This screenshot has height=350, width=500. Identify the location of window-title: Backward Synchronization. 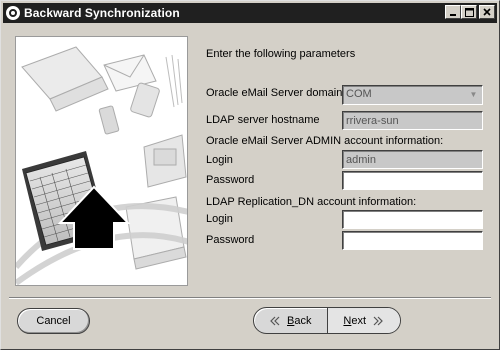
(102, 13).